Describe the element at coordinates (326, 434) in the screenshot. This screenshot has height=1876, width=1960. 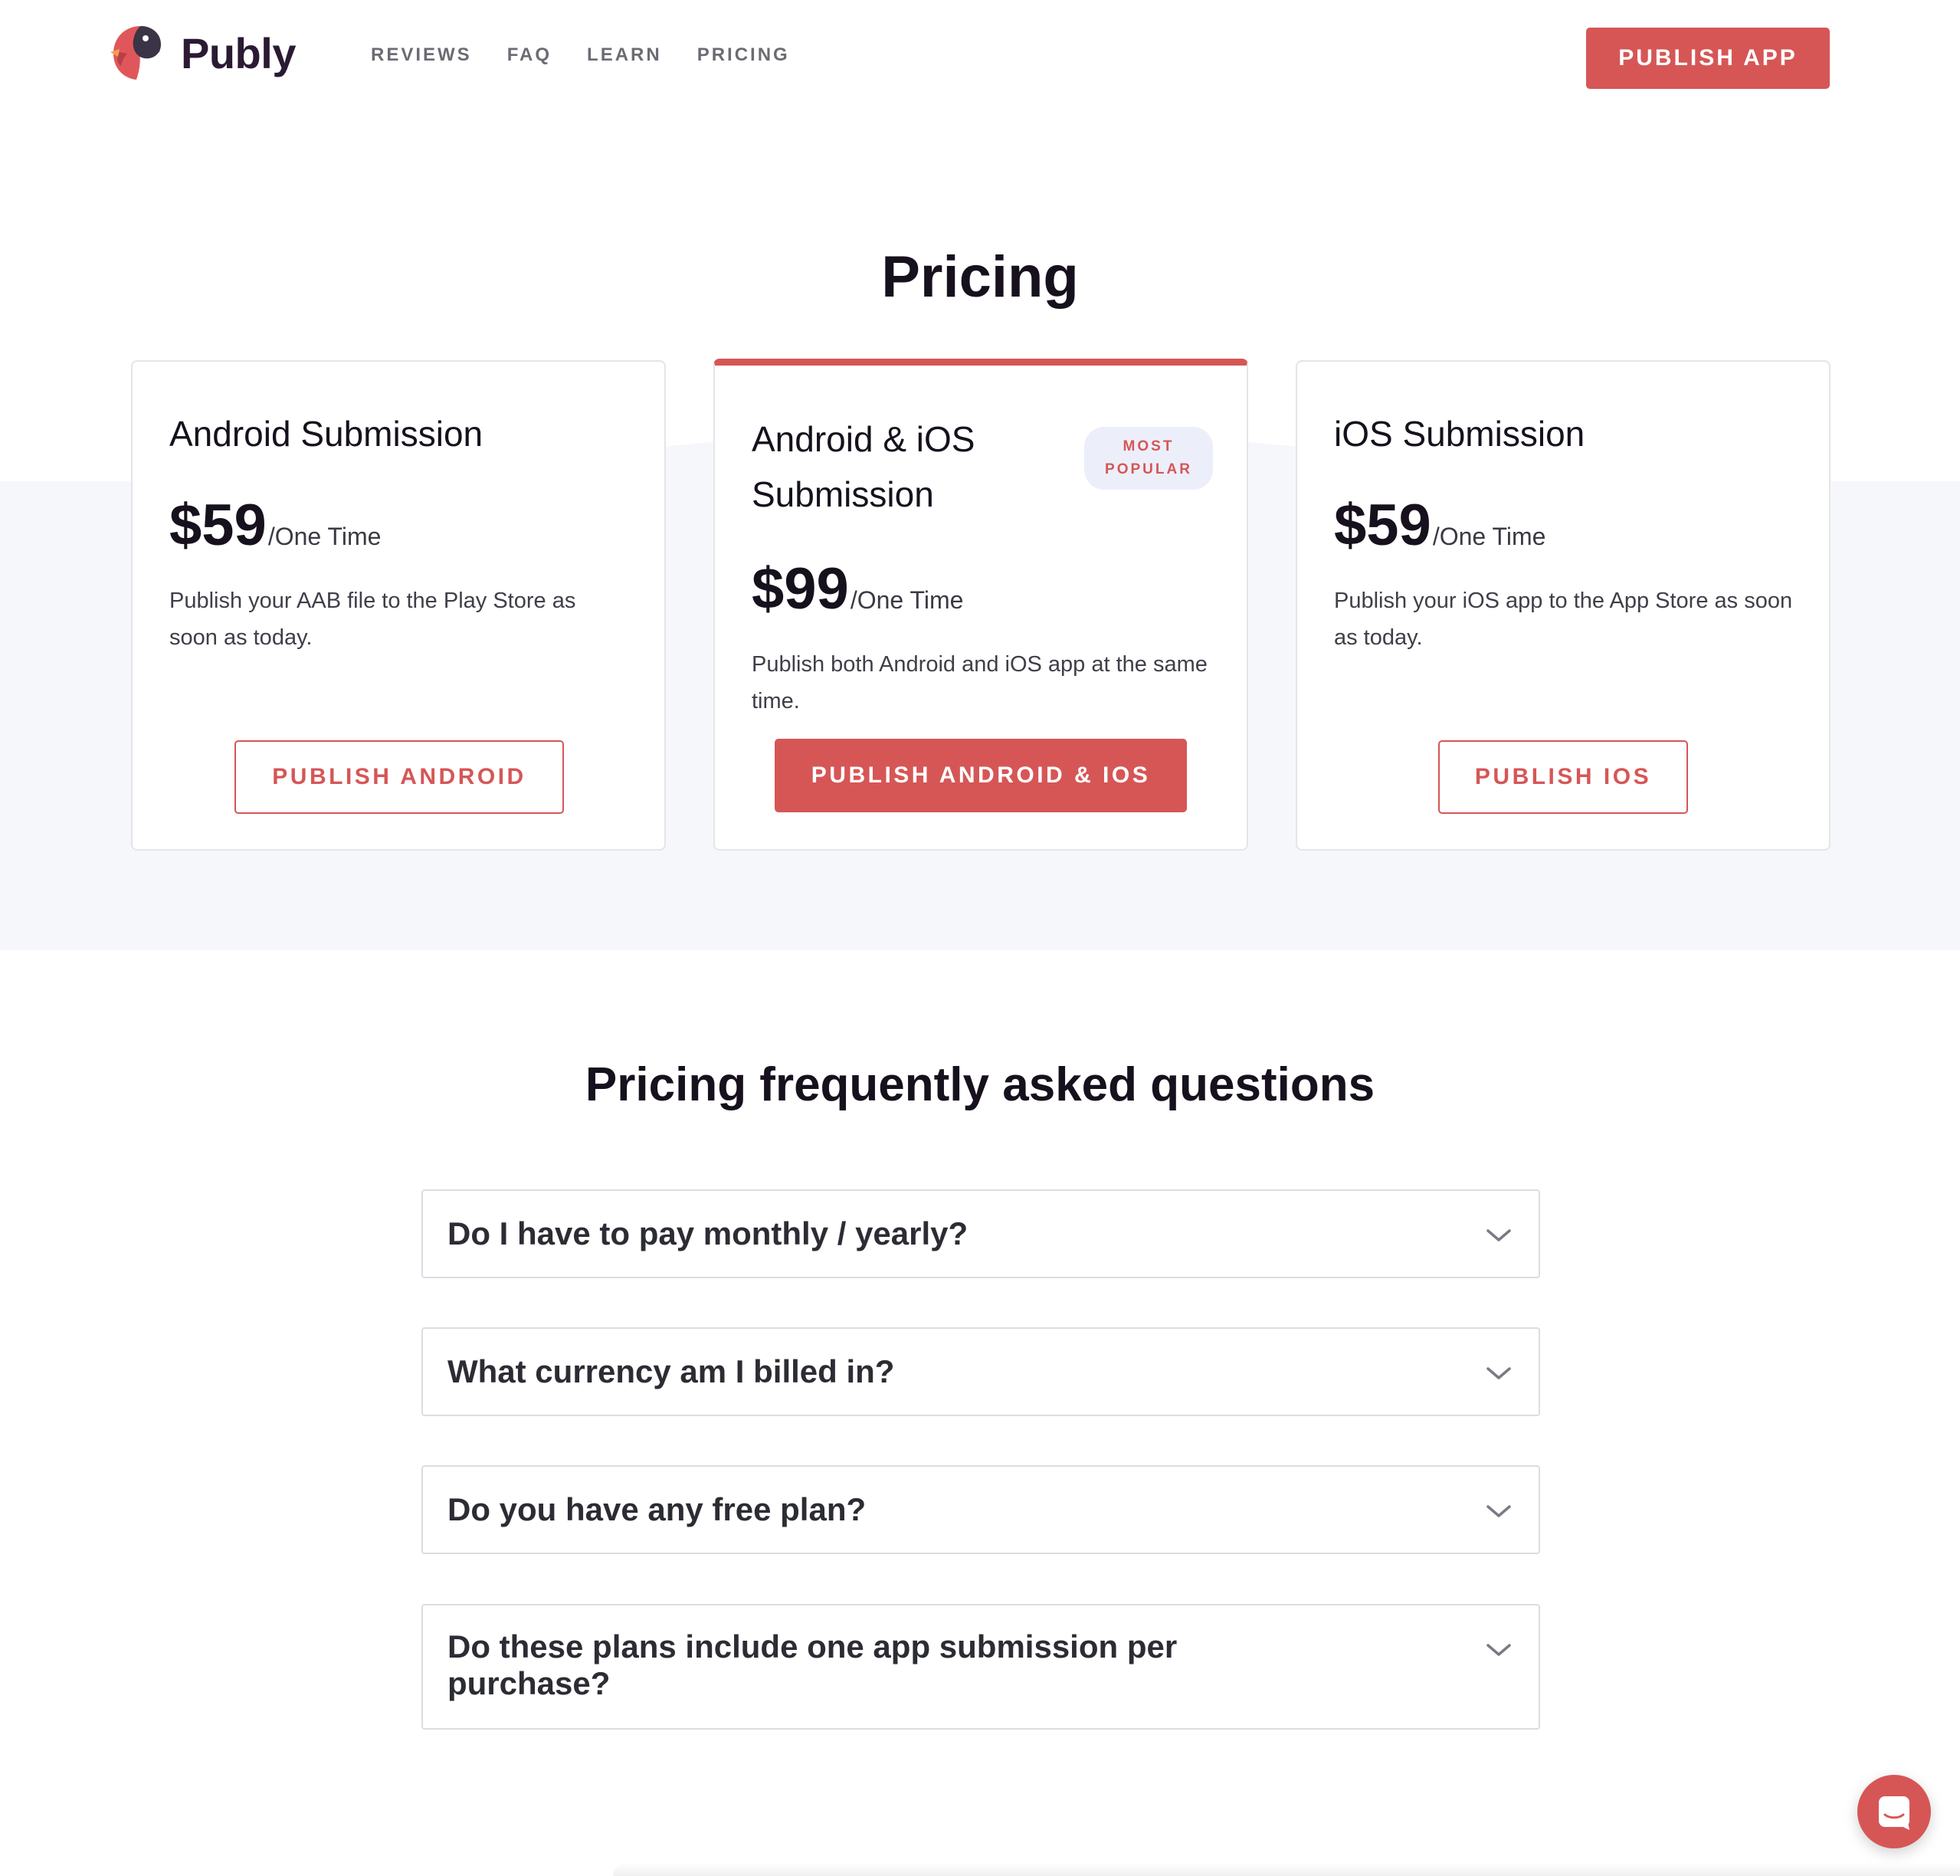
I see `plan-title: Android Submission` at that location.